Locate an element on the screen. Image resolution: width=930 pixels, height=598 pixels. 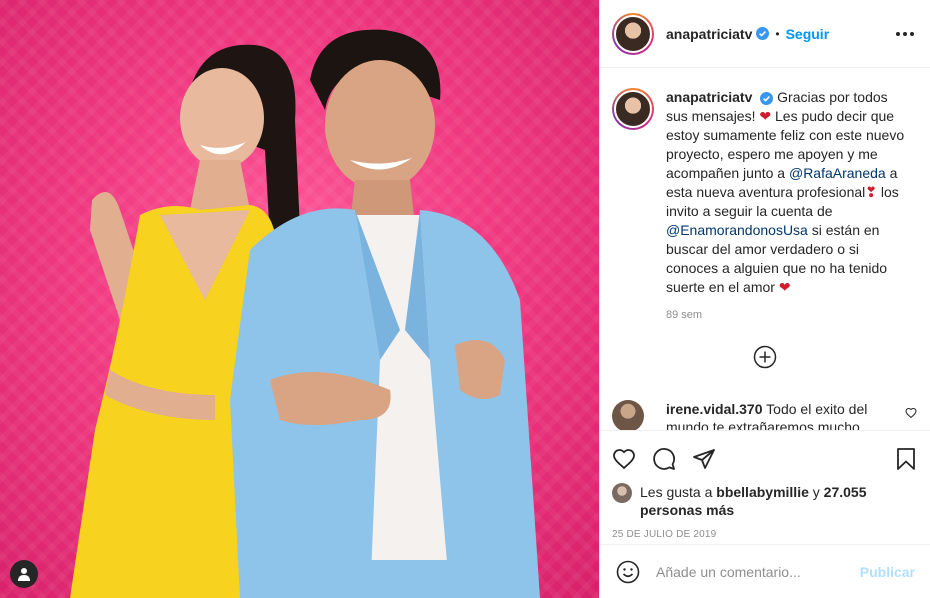
tag-user-icon is located at coordinates (24, 574).